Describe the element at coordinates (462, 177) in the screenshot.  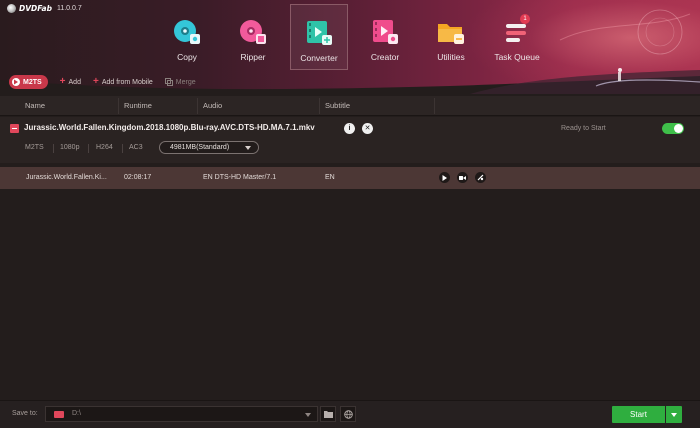
I see `edit-video-icon` at that location.